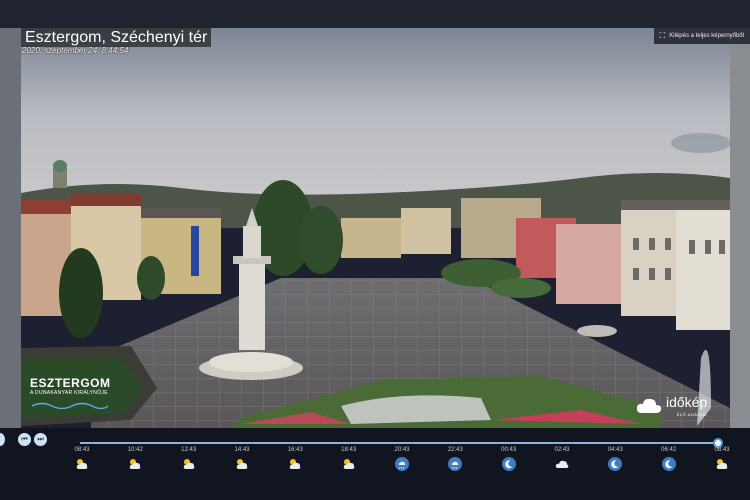 The height and width of the screenshot is (500, 750). What do you see at coordinates (509, 450) in the screenshot?
I see `timeline-tick-label: 00:43` at bounding box center [509, 450].